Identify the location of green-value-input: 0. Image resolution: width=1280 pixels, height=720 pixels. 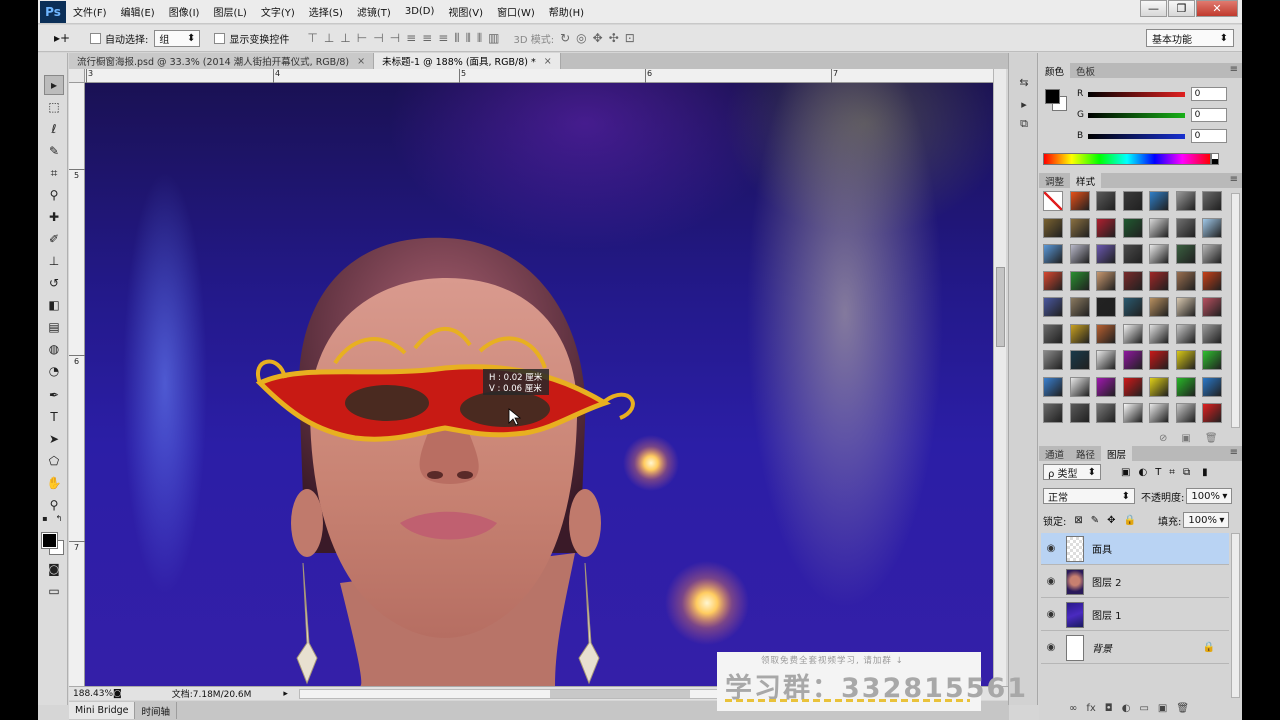
(1208, 115).